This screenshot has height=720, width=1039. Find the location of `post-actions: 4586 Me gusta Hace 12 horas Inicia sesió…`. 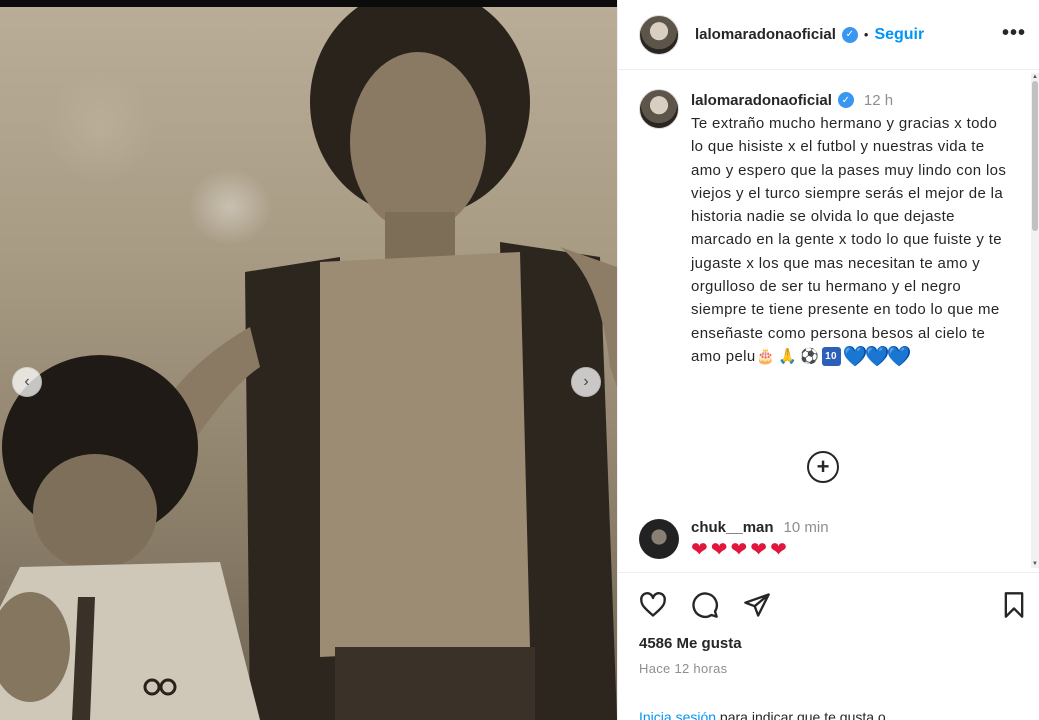

post-actions: 4586 Me gusta Hace 12 horas Inicia sesió… is located at coordinates (828, 646).